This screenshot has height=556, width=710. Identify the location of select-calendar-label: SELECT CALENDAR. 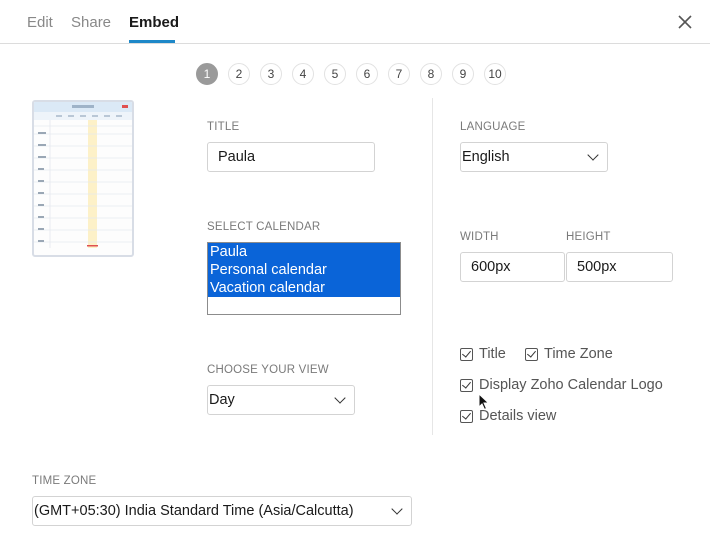
(264, 227).